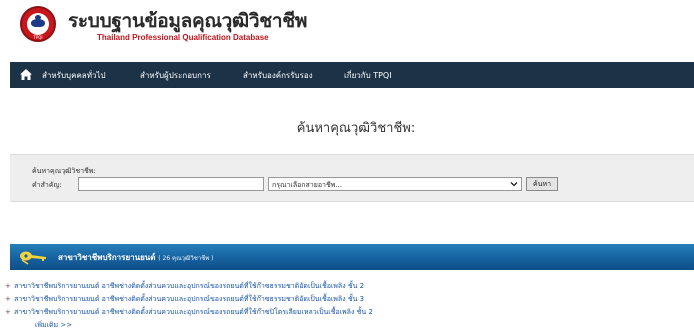  Describe the element at coordinates (33, 258) in the screenshot. I see `car-key-icon` at that location.